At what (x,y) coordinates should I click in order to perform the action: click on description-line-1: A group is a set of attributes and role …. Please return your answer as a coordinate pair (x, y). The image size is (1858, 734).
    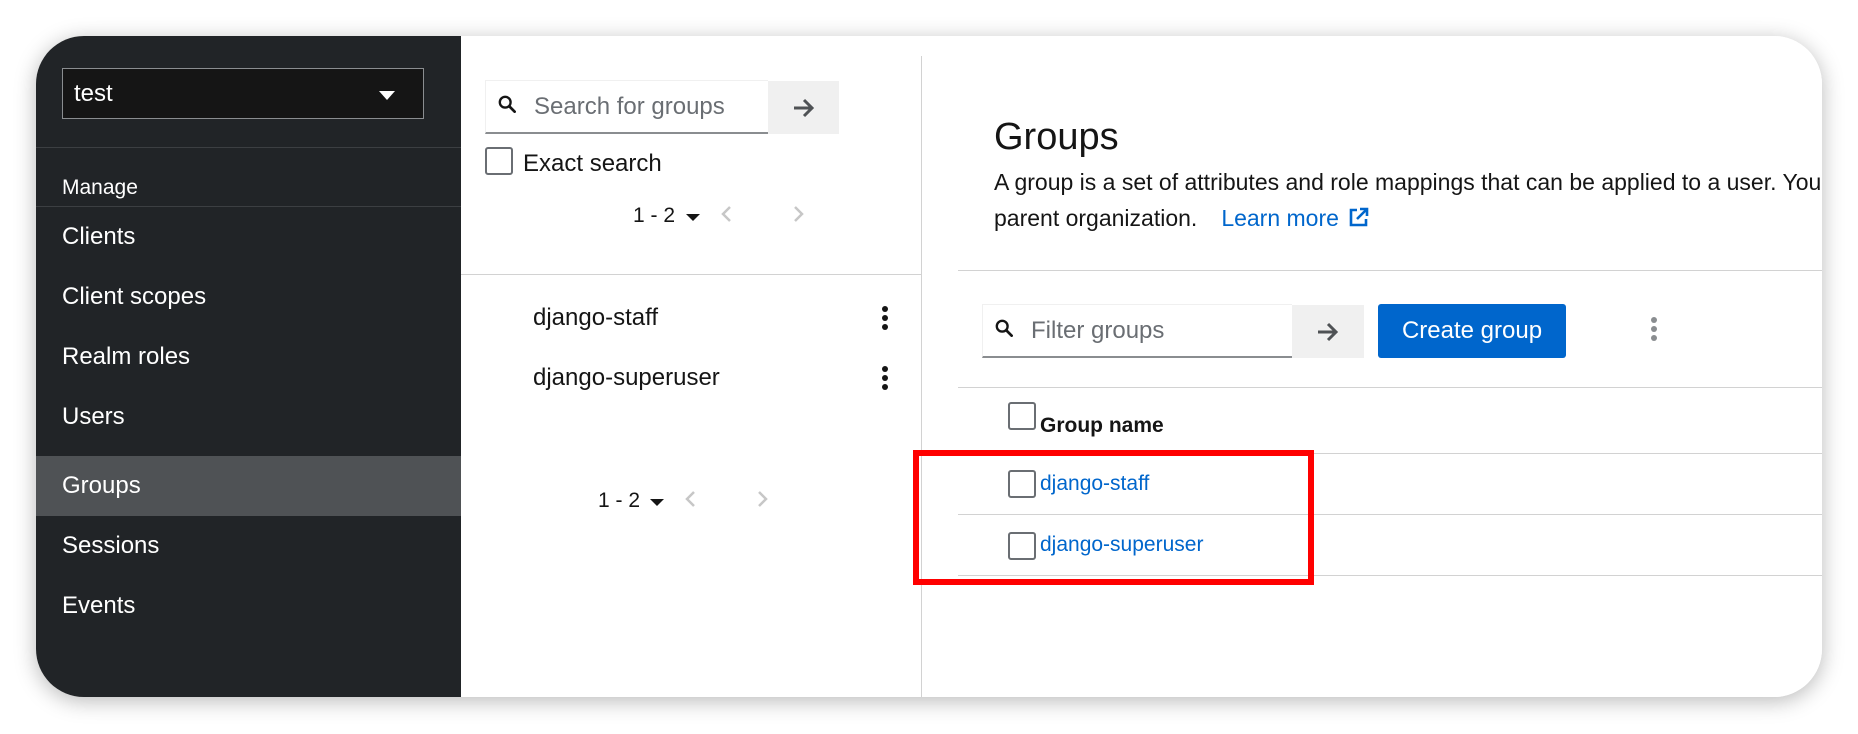
    Looking at the image, I should click on (1408, 182).